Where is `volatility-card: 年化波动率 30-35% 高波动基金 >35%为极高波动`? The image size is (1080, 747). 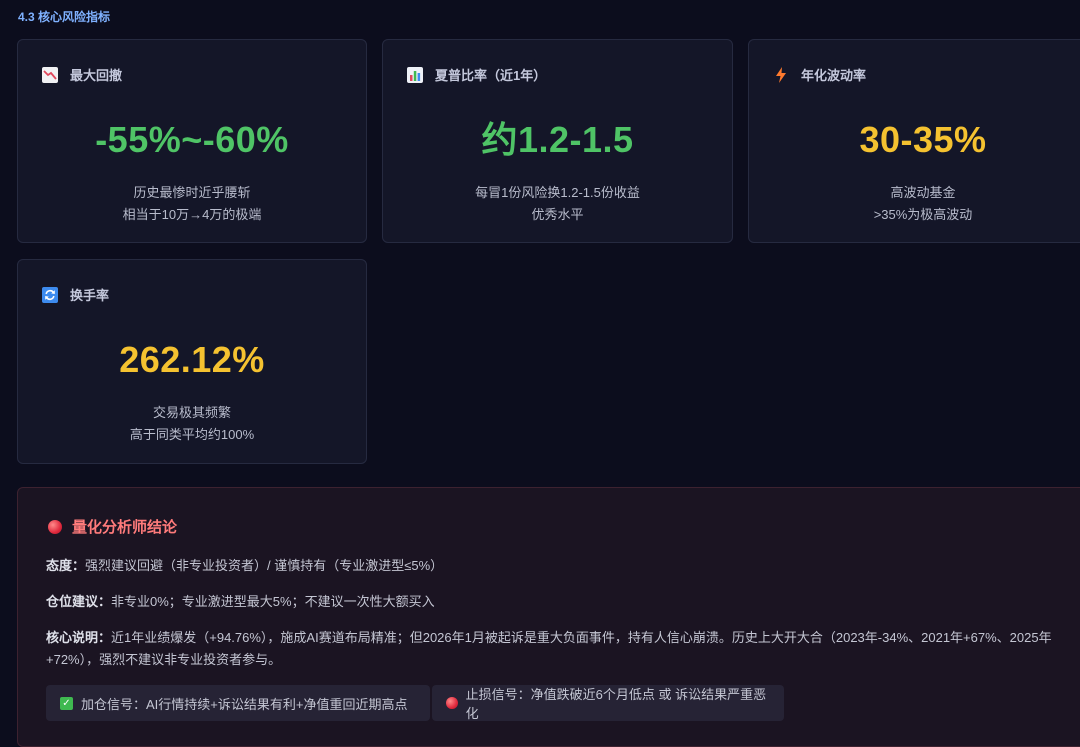
volatility-card: 年化波动率 30-35% 高波动基金 >35%为极高波动 is located at coordinates (914, 141).